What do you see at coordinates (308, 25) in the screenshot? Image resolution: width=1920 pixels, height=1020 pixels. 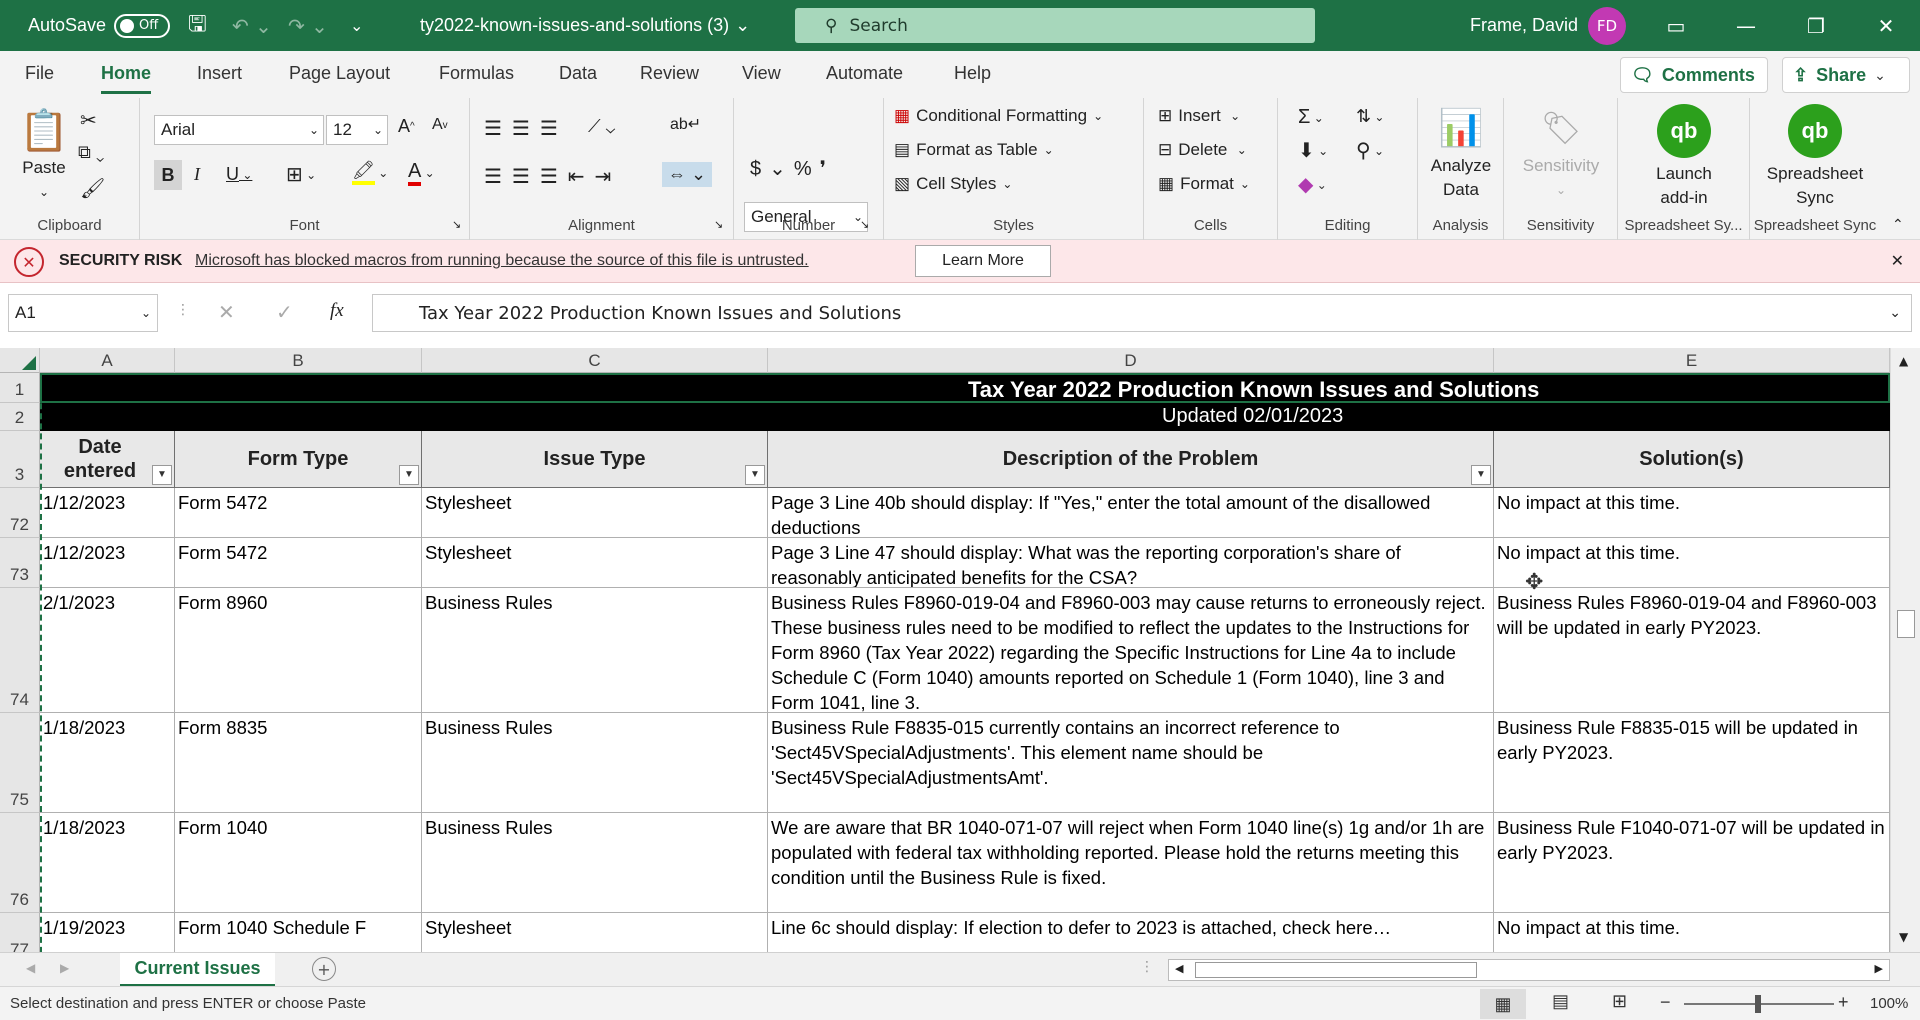 I see `redo-icon: ↷ ⌄` at bounding box center [308, 25].